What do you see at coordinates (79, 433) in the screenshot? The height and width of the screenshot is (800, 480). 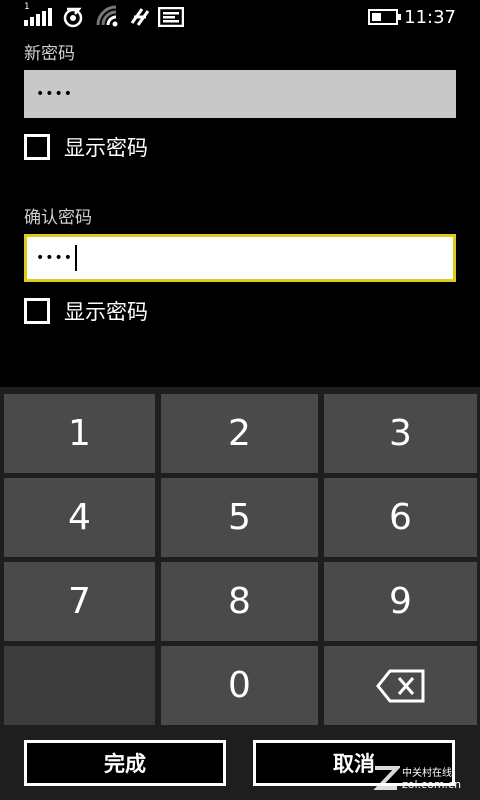 I see `key-1: 1` at bounding box center [79, 433].